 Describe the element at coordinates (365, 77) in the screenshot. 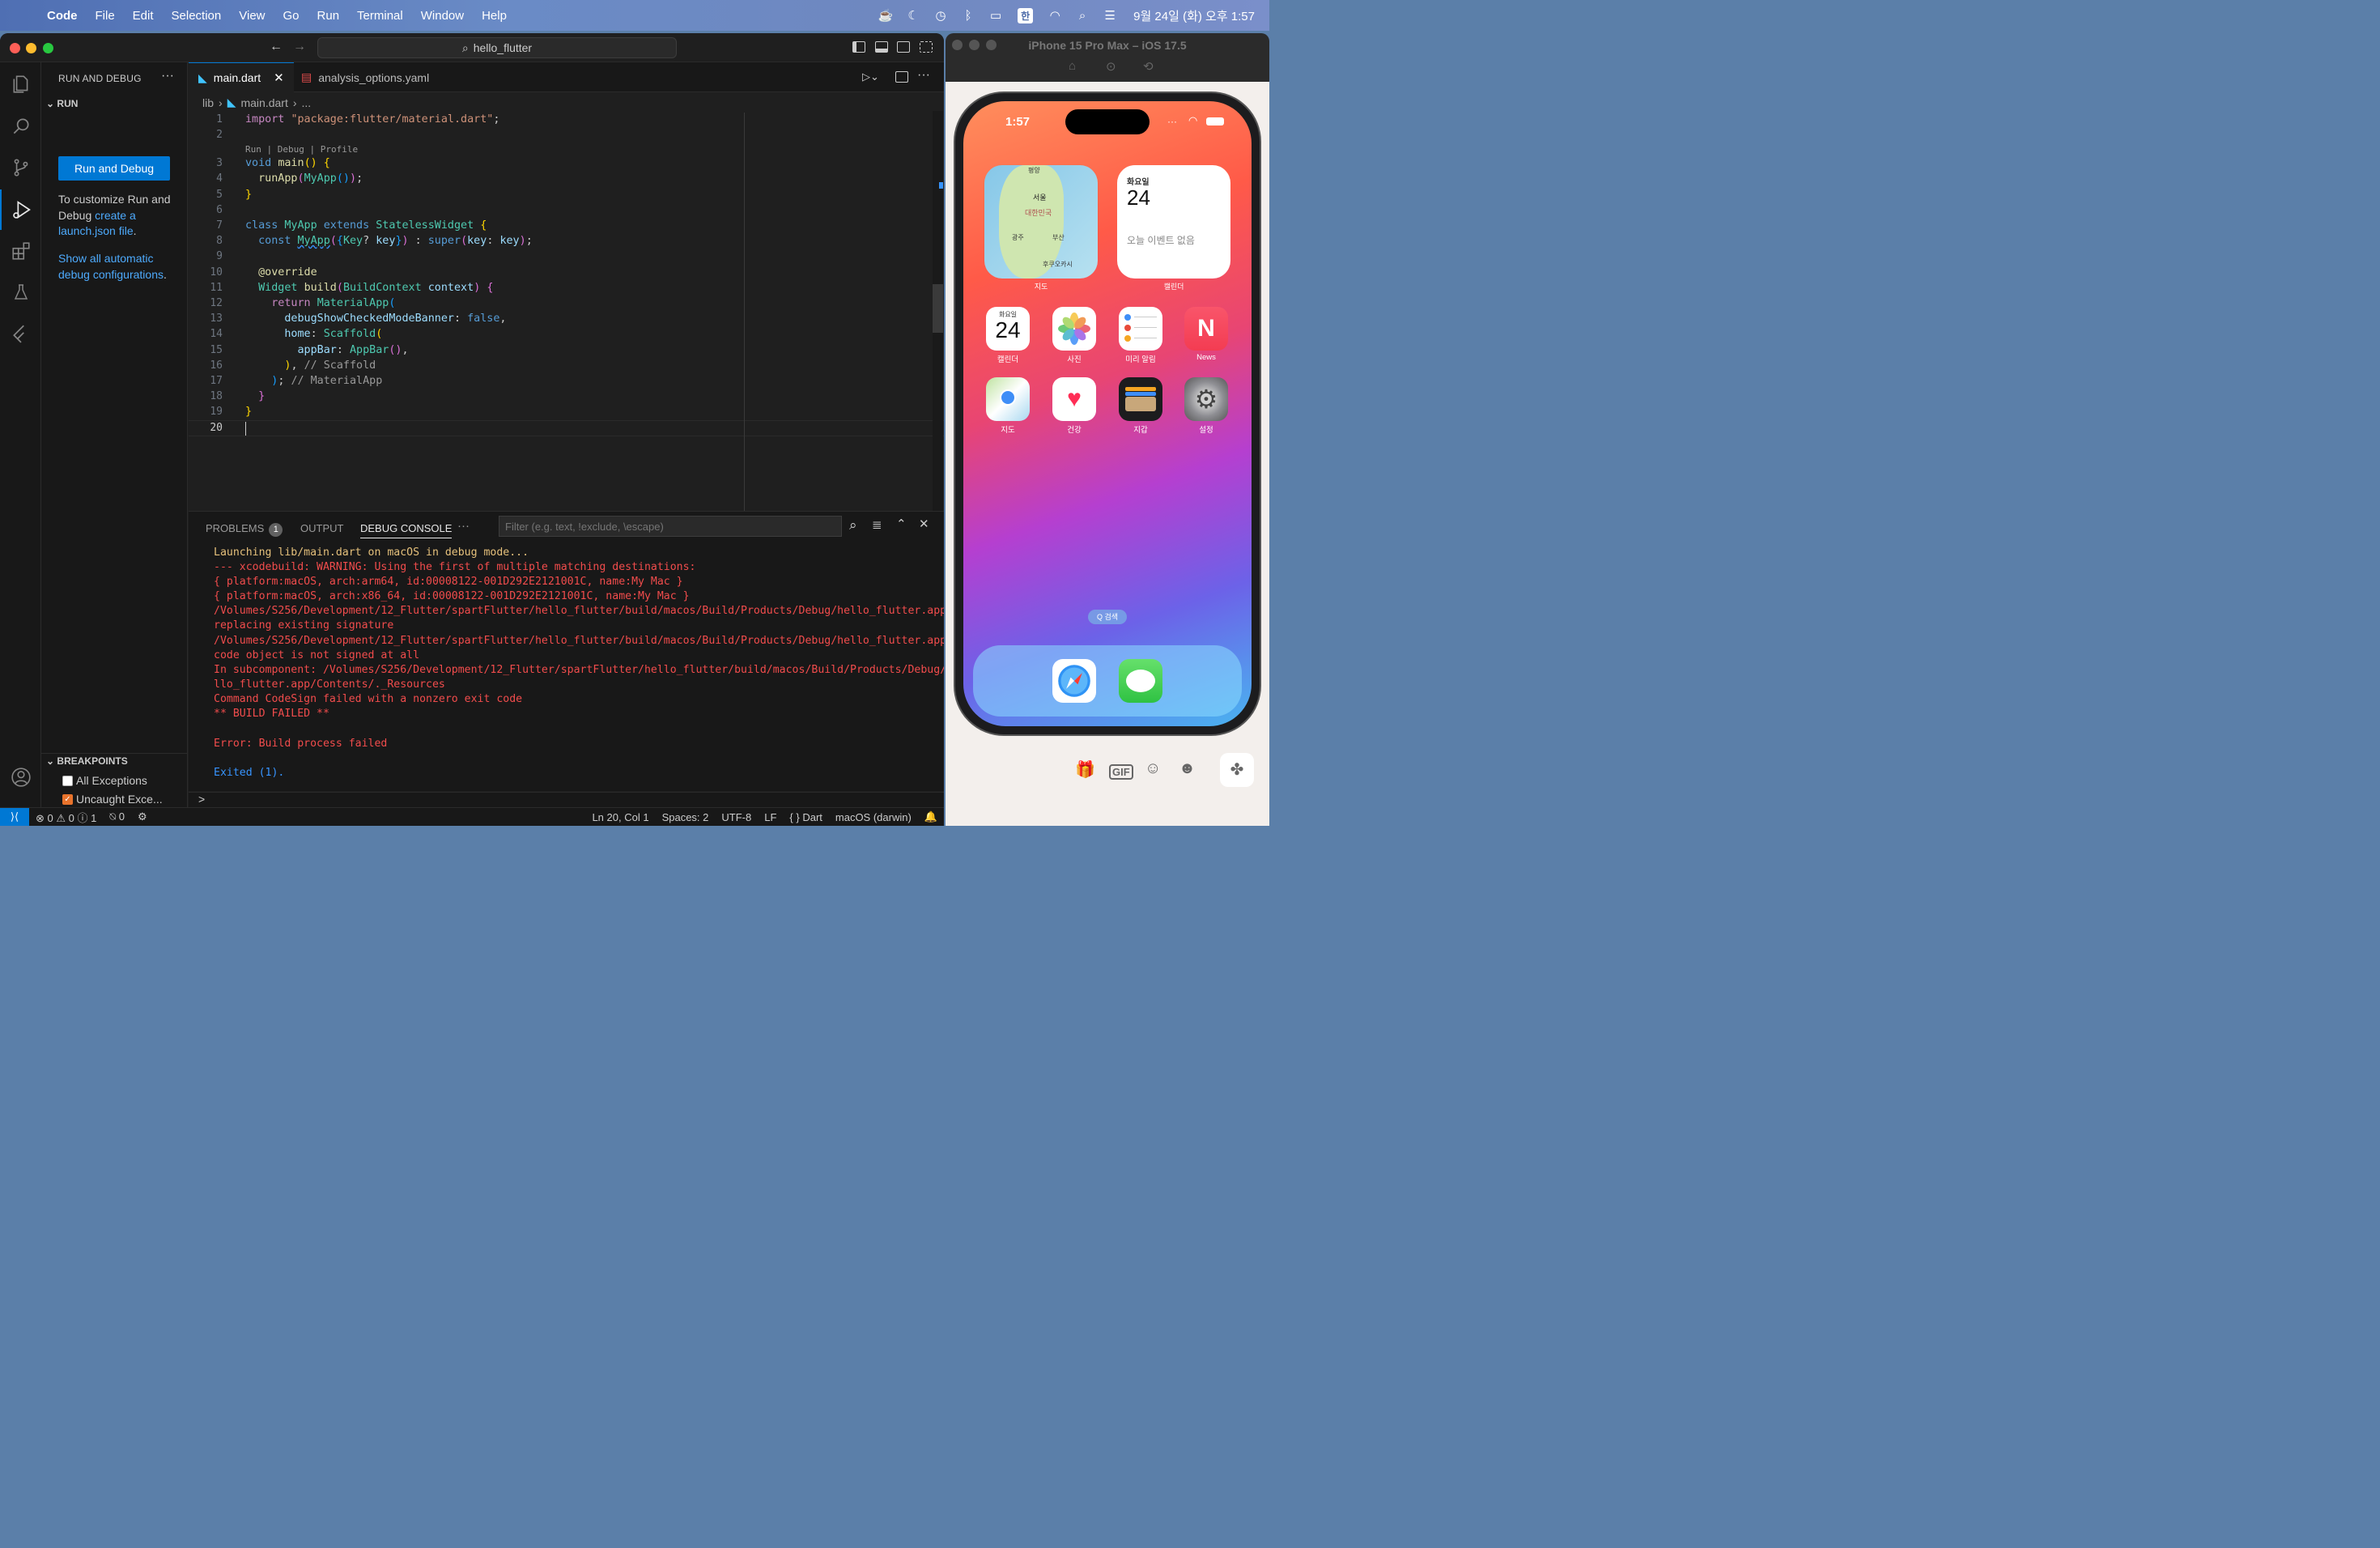

I see `tab-analysis-options: ▤ analysis_options.yaml` at that location.